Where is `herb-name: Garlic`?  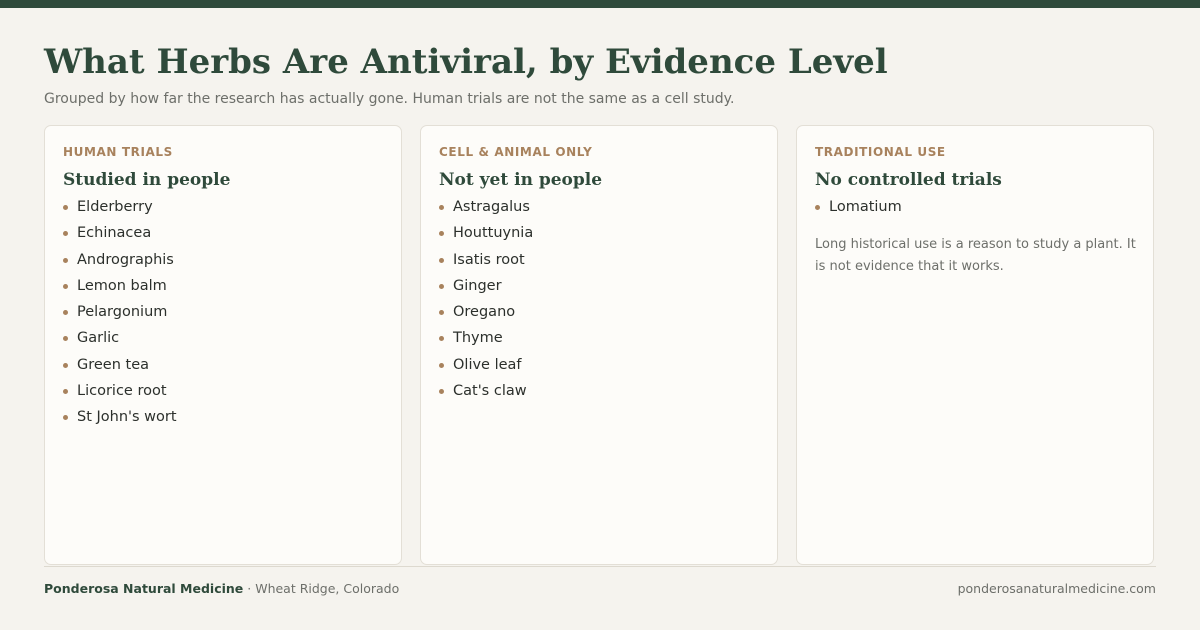
herb-name: Garlic is located at coordinates (98, 338).